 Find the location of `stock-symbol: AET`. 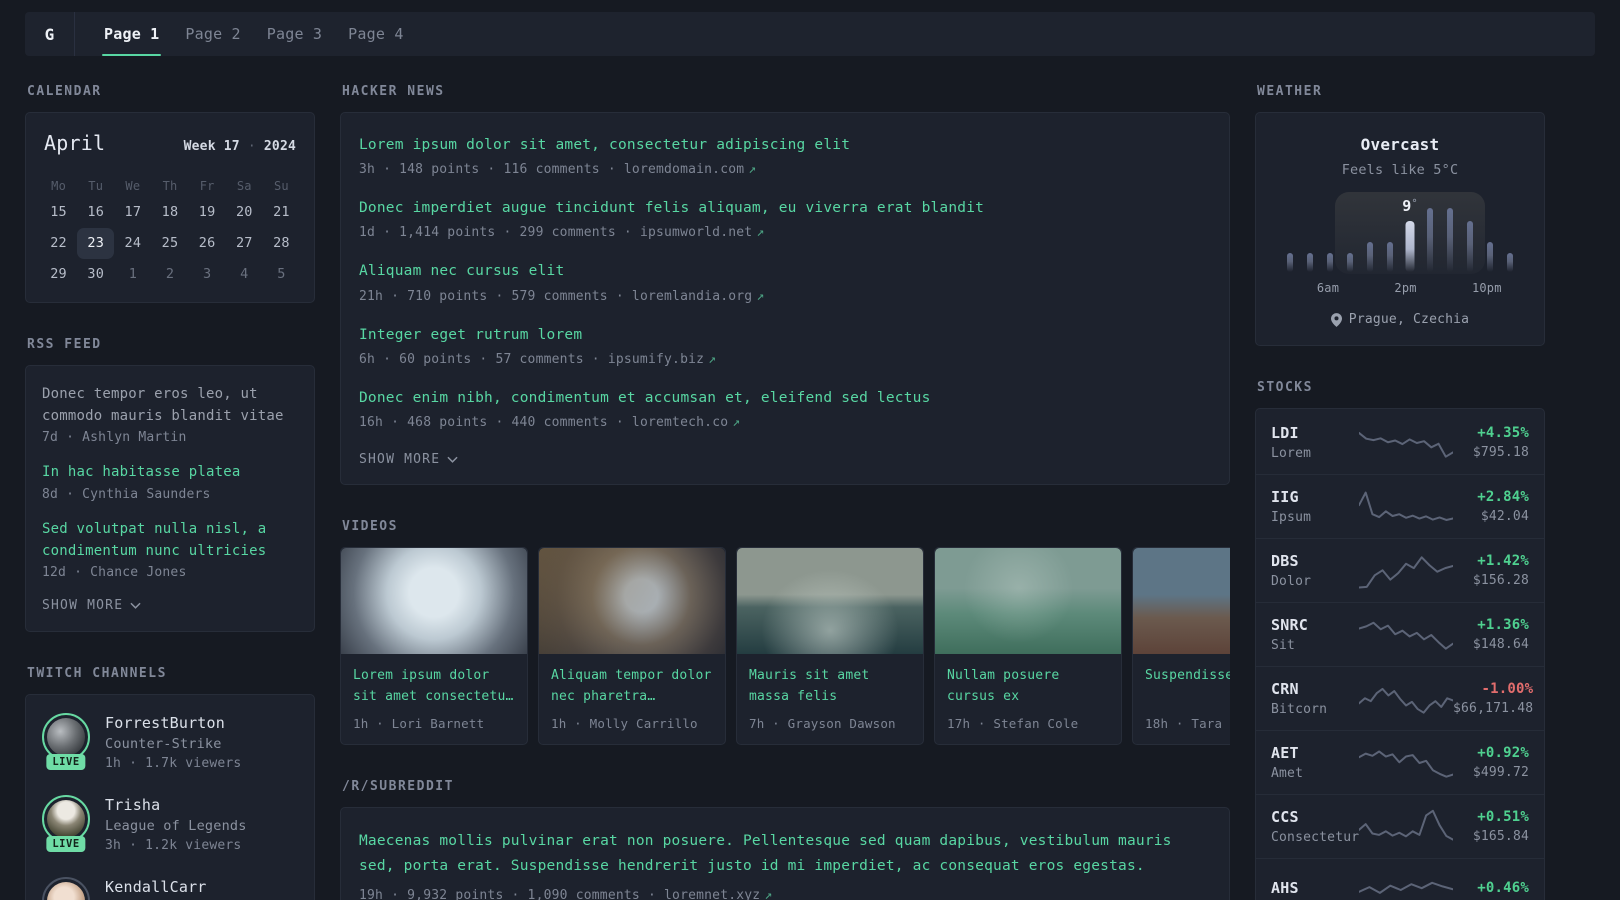

stock-symbol: AET is located at coordinates (1285, 753).